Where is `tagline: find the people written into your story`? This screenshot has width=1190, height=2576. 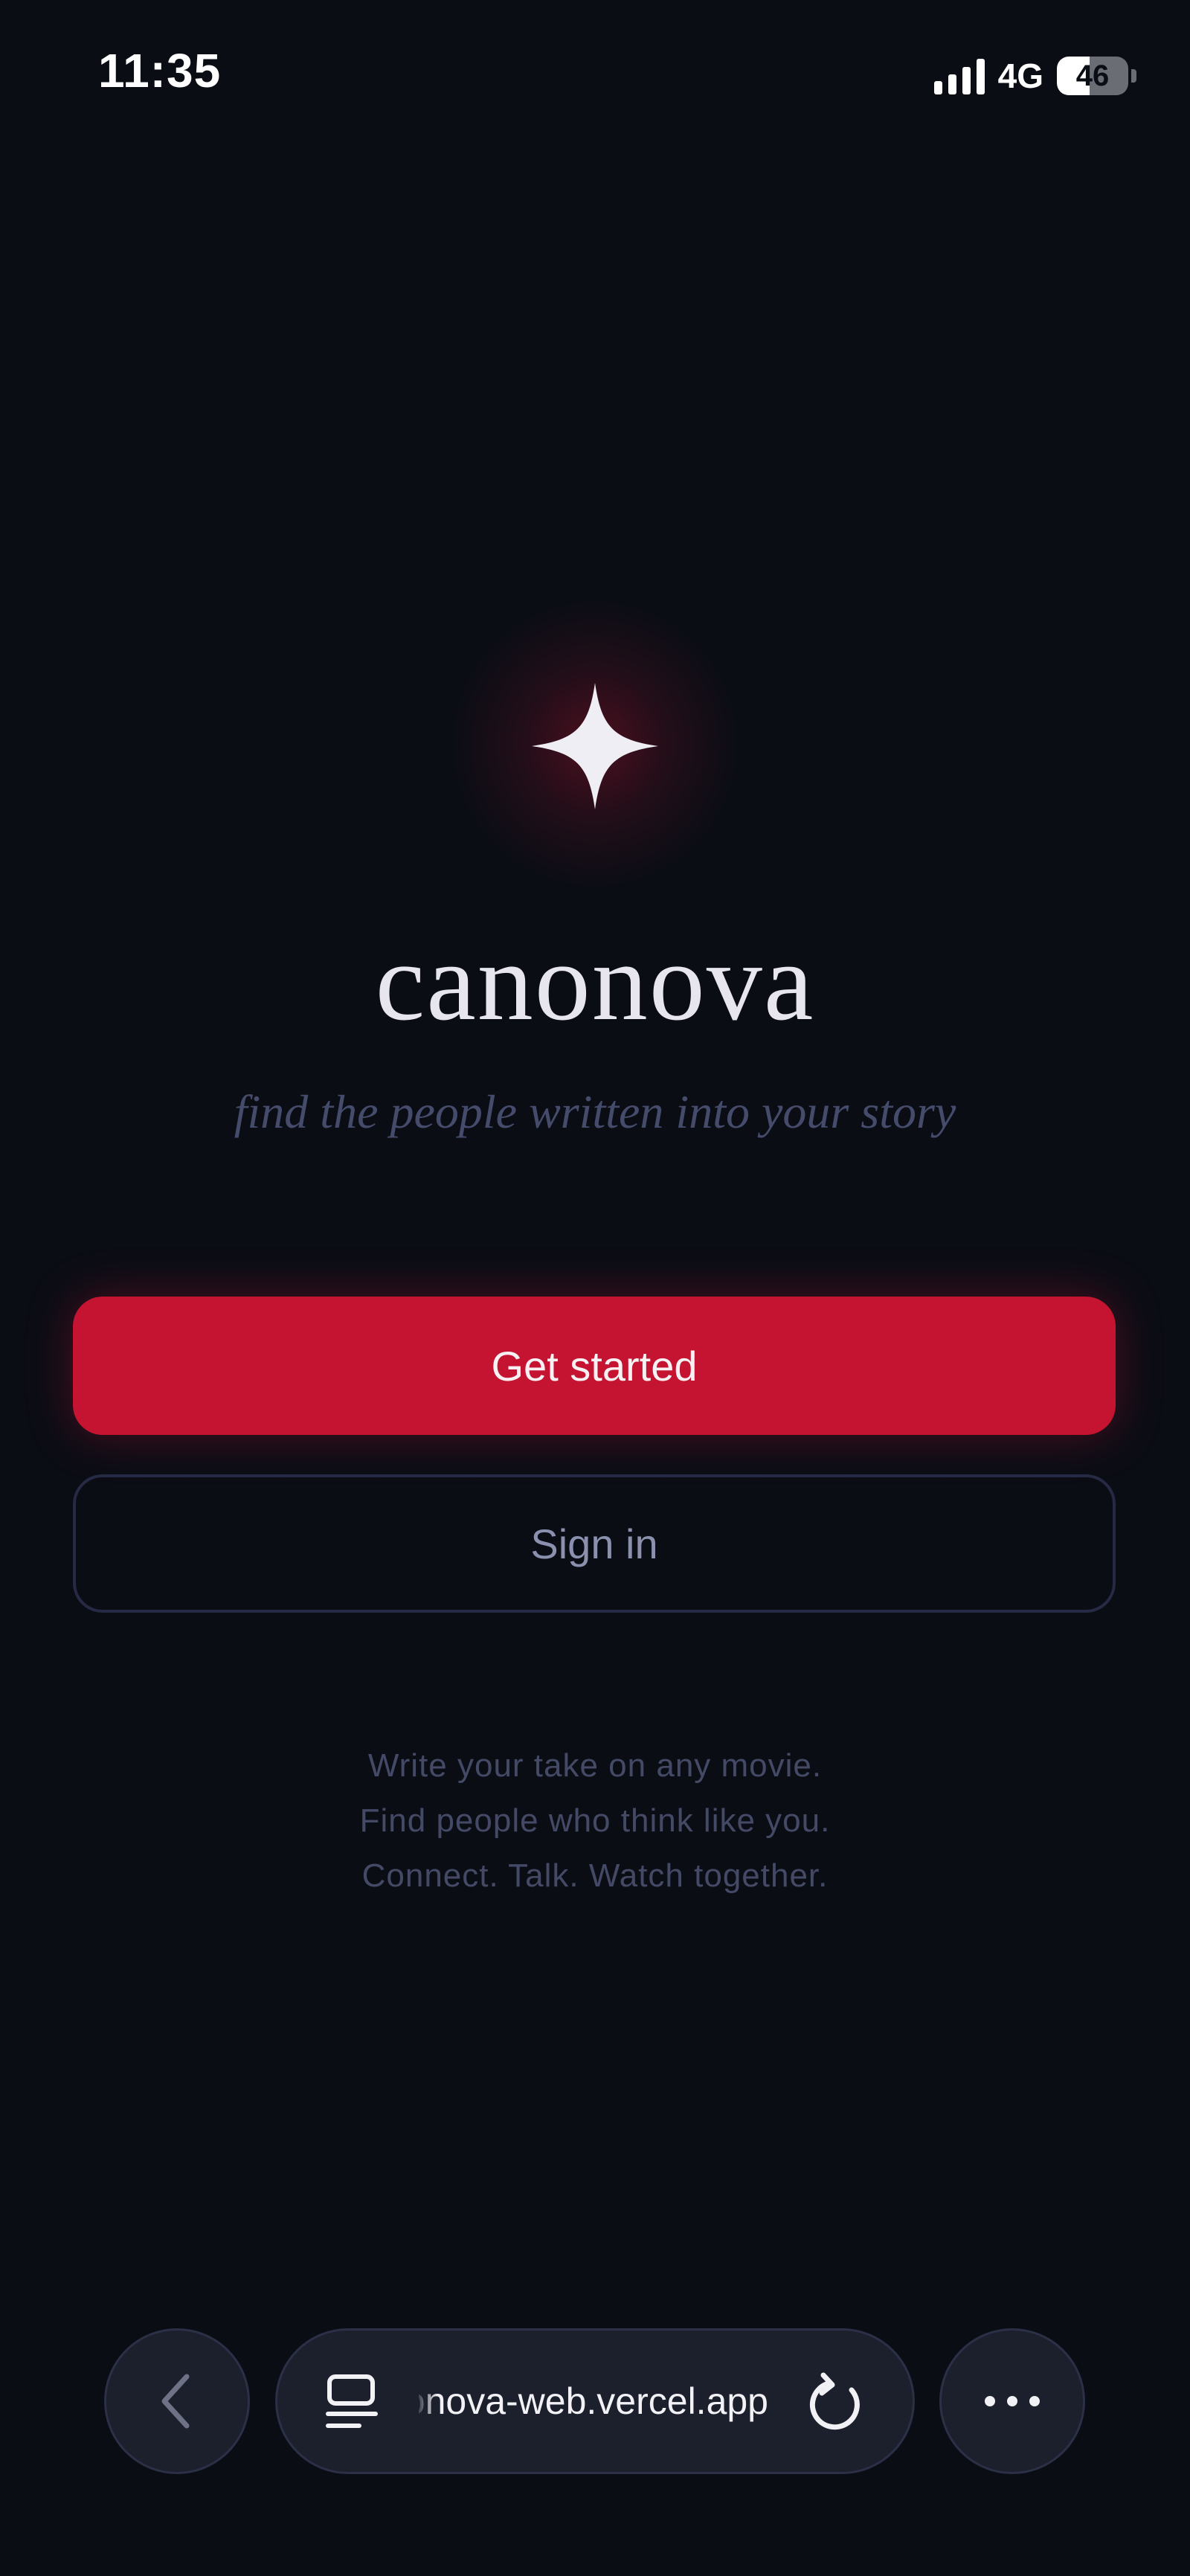 tagline: find the people written into your story is located at coordinates (595, 1111).